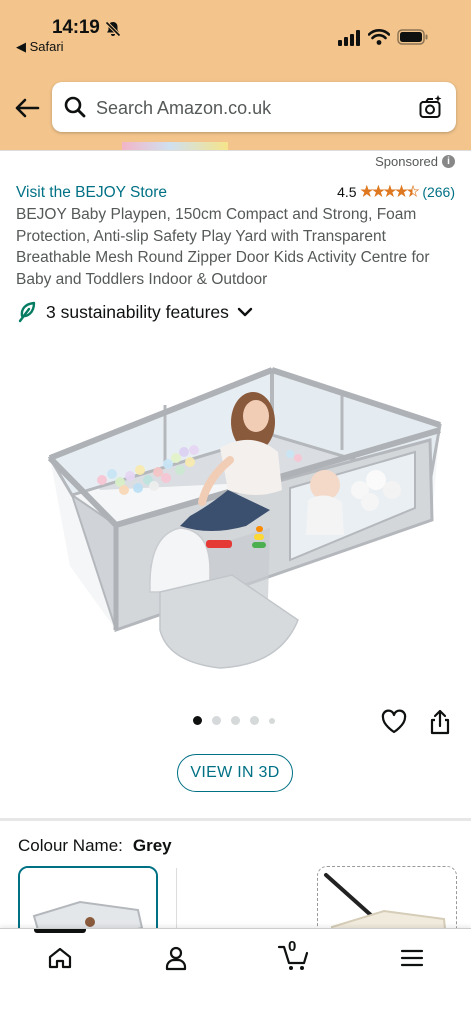 The image size is (471, 1025). What do you see at coordinates (176, 898) in the screenshot?
I see `swatch-separator` at bounding box center [176, 898].